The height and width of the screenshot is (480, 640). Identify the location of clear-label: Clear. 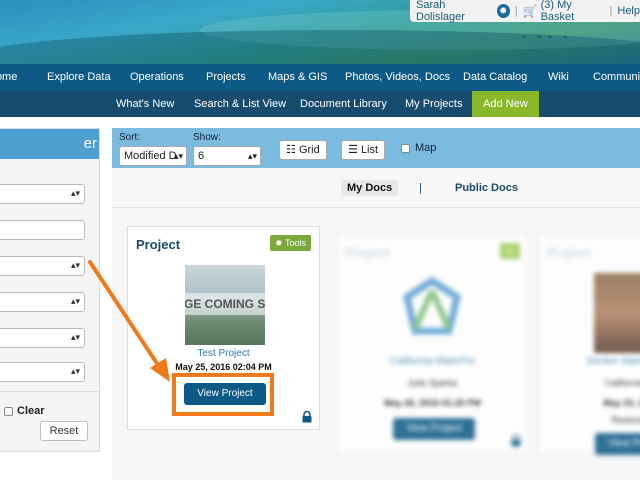
(31, 411).